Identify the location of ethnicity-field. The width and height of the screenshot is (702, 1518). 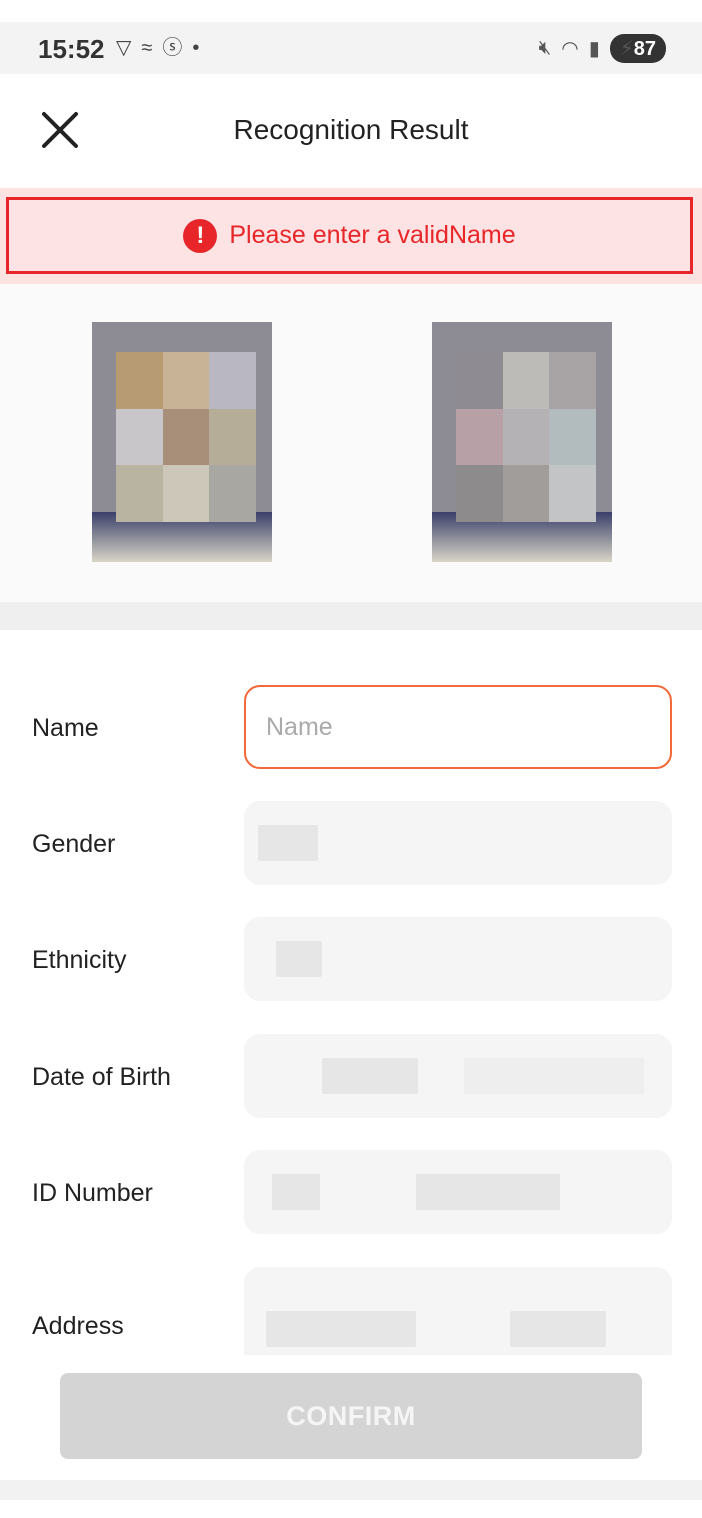
(458, 959).